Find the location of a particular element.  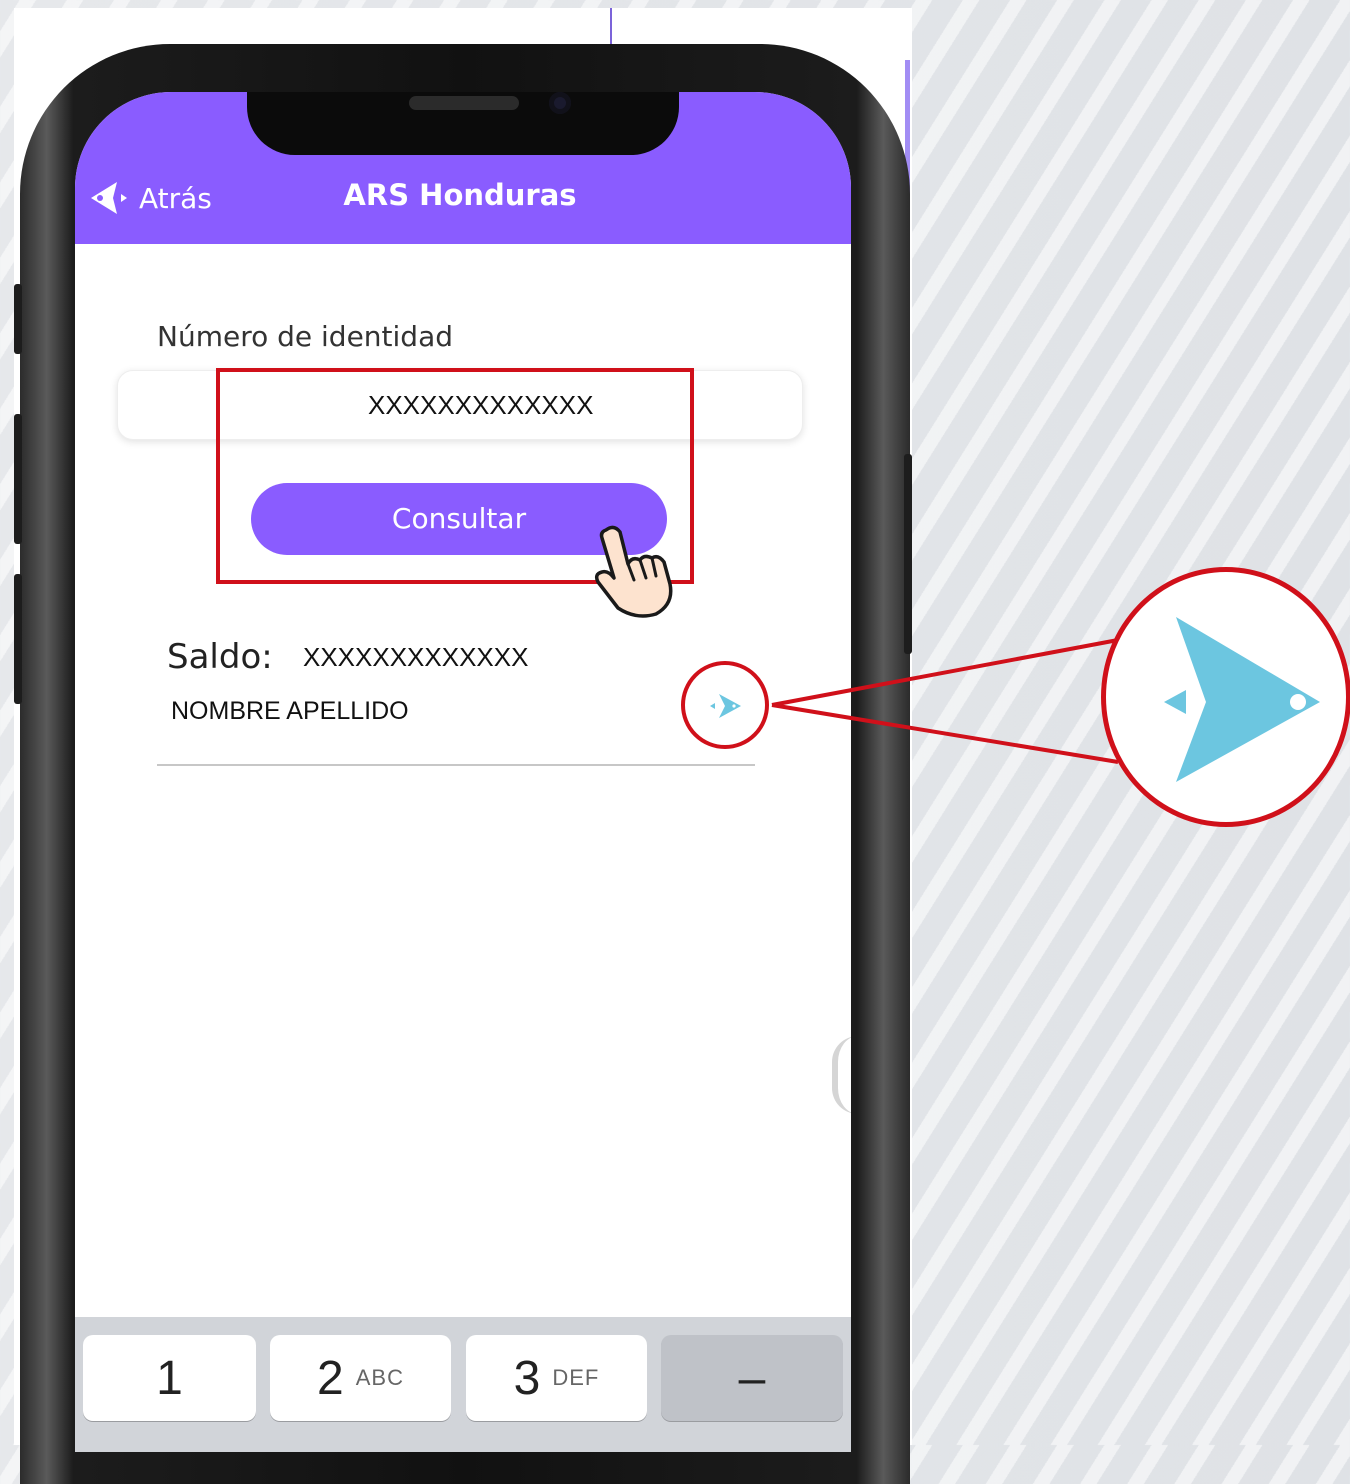

numeric-keypad: 1 2 ABC 3 DEF – is located at coordinates (463, 1384).